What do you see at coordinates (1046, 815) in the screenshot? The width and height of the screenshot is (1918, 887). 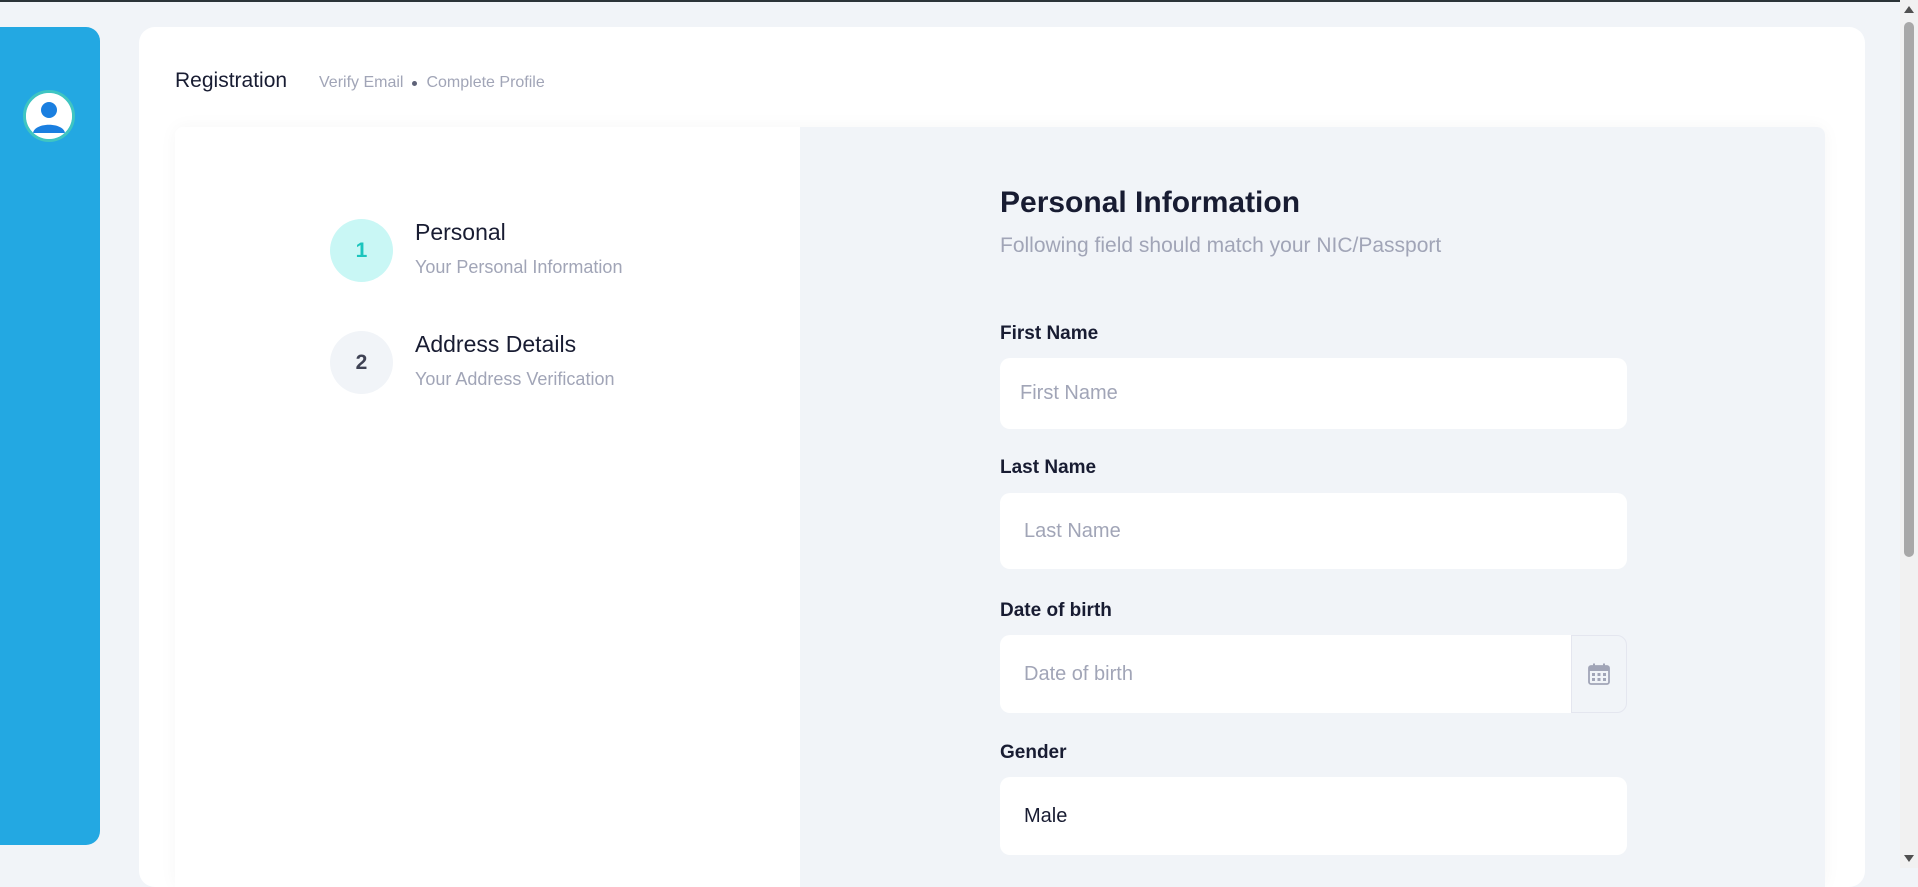 I see `gender-select-value: Male` at bounding box center [1046, 815].